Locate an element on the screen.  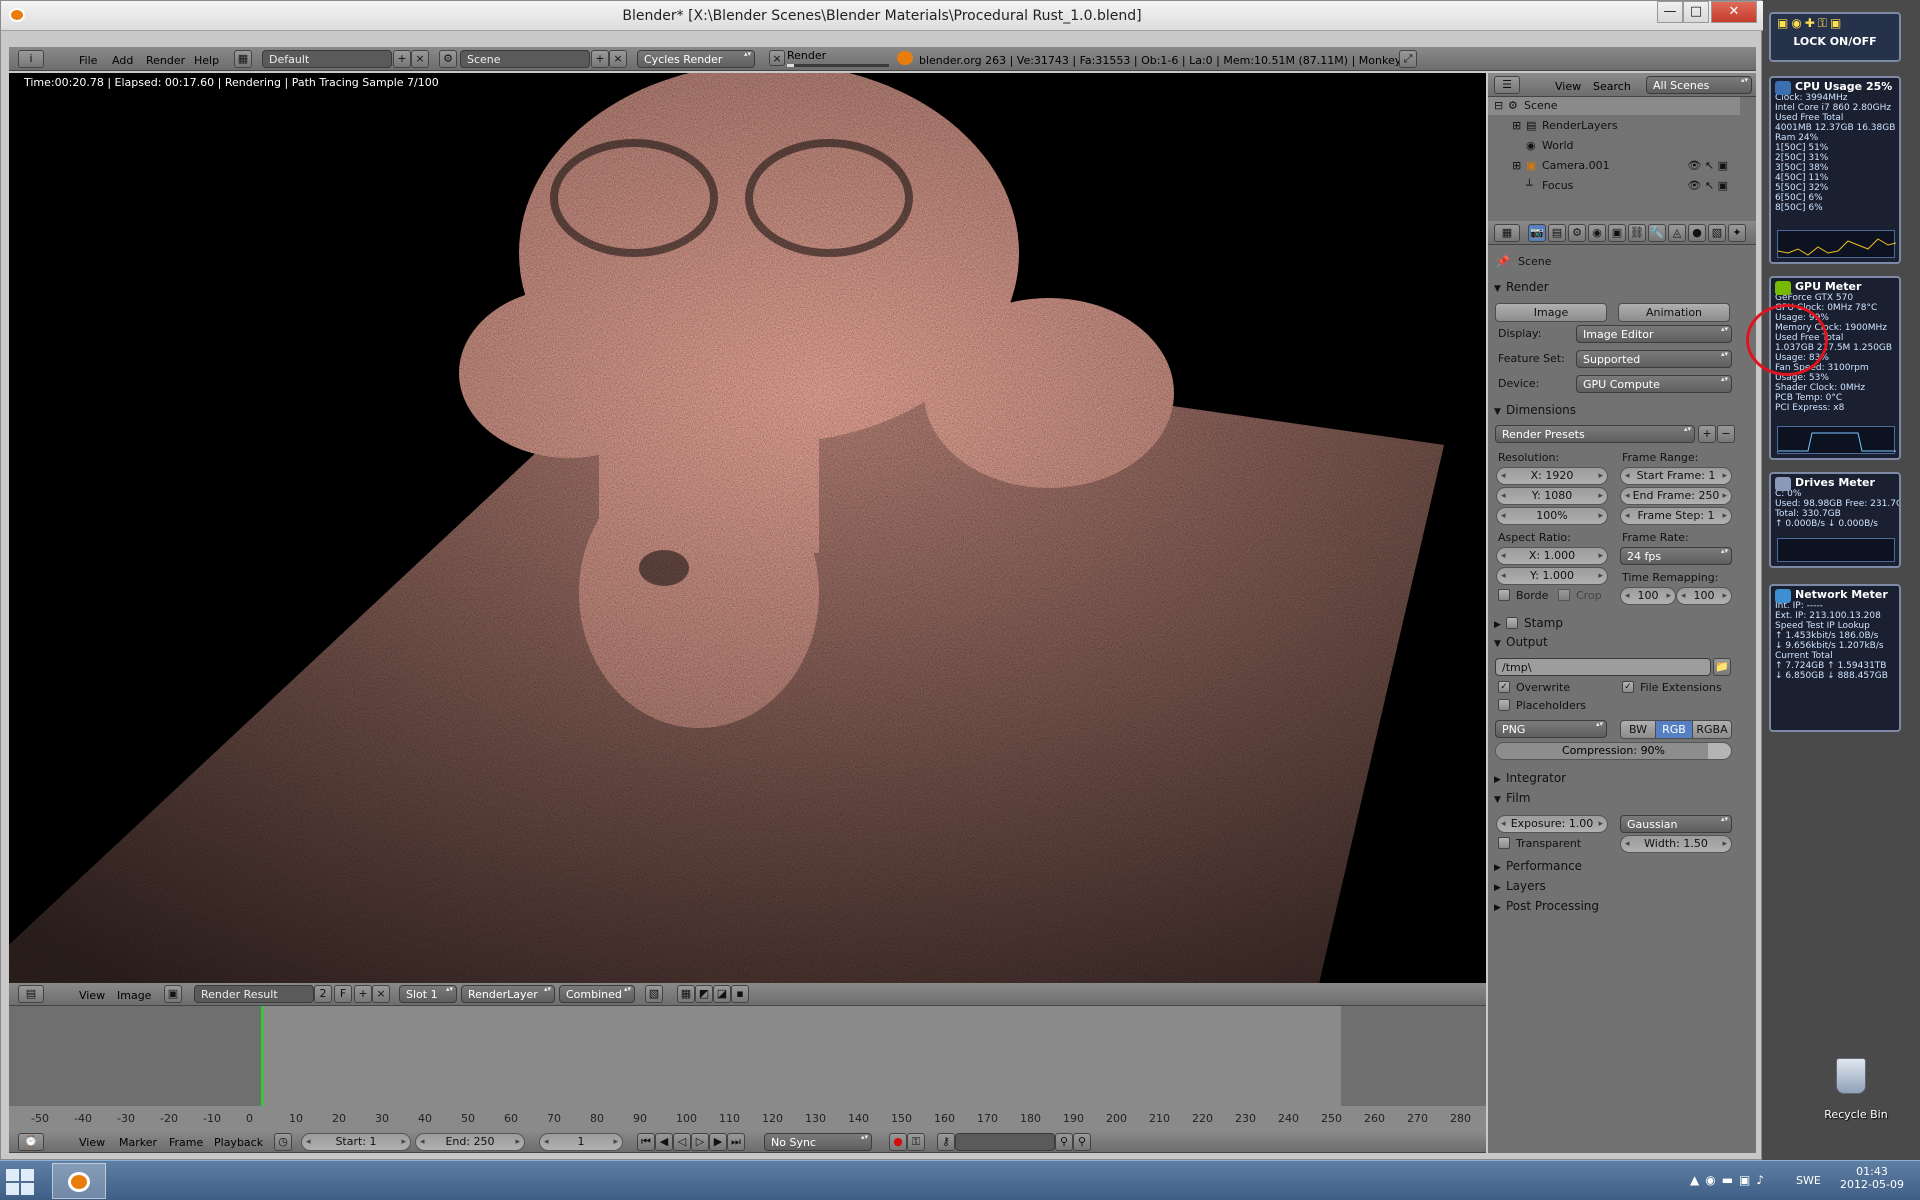
filter-type-dropdown: Gaussian is located at coordinates (1676, 824).